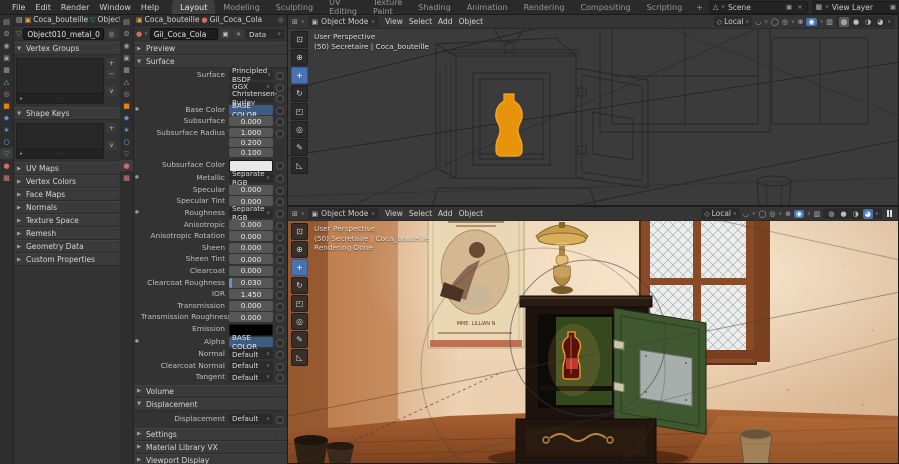 The height and width of the screenshot is (464, 899). What do you see at coordinates (445, 213) in the screenshot?
I see `viewport-menu-add: Add` at bounding box center [445, 213].